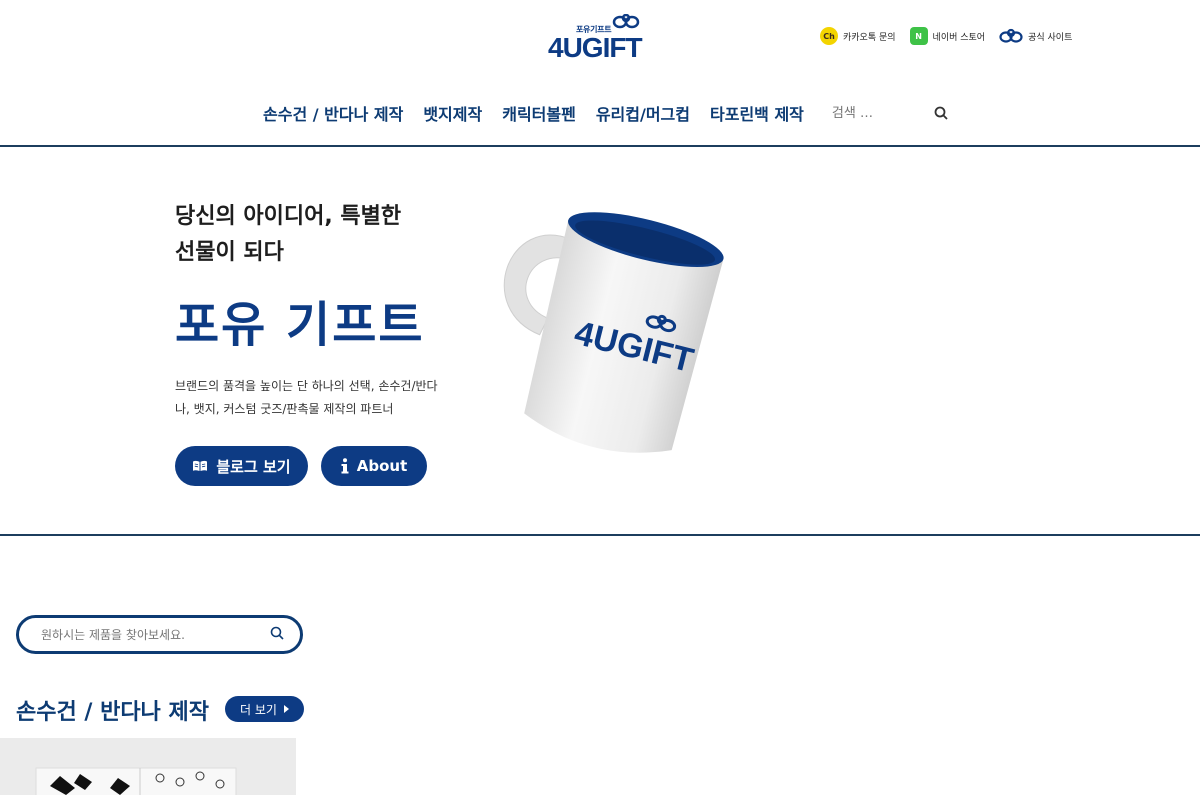 This screenshot has height=795, width=1200. I want to click on official-site-label: 공식 사이트, so click(1050, 37).